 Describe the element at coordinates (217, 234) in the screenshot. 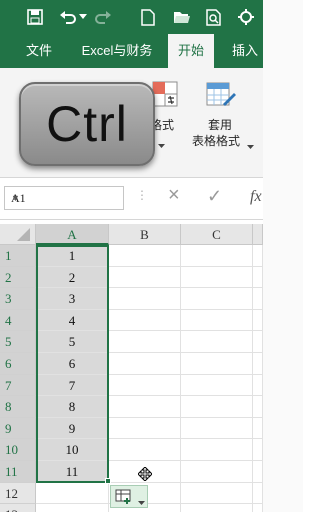

I see `column-header-c: C` at that location.